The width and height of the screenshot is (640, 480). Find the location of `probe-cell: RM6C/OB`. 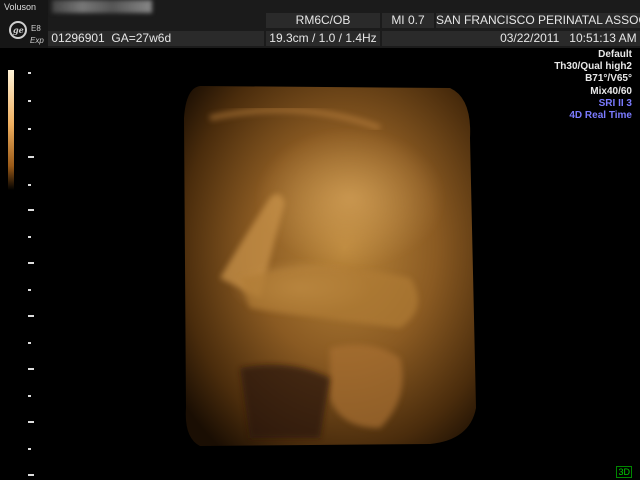

probe-cell: RM6C/OB is located at coordinates (323, 20).